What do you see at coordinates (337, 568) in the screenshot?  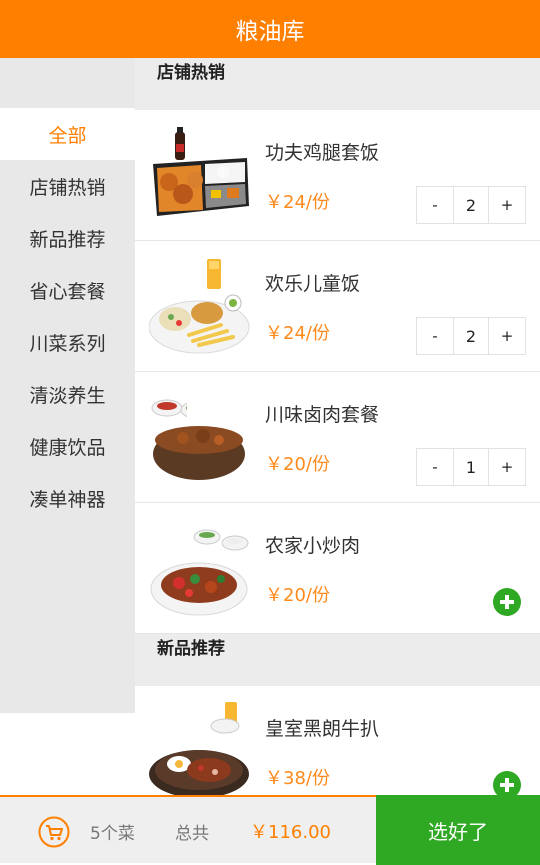 I see `menu-item: 农家小炒肉 ￥20/份` at bounding box center [337, 568].